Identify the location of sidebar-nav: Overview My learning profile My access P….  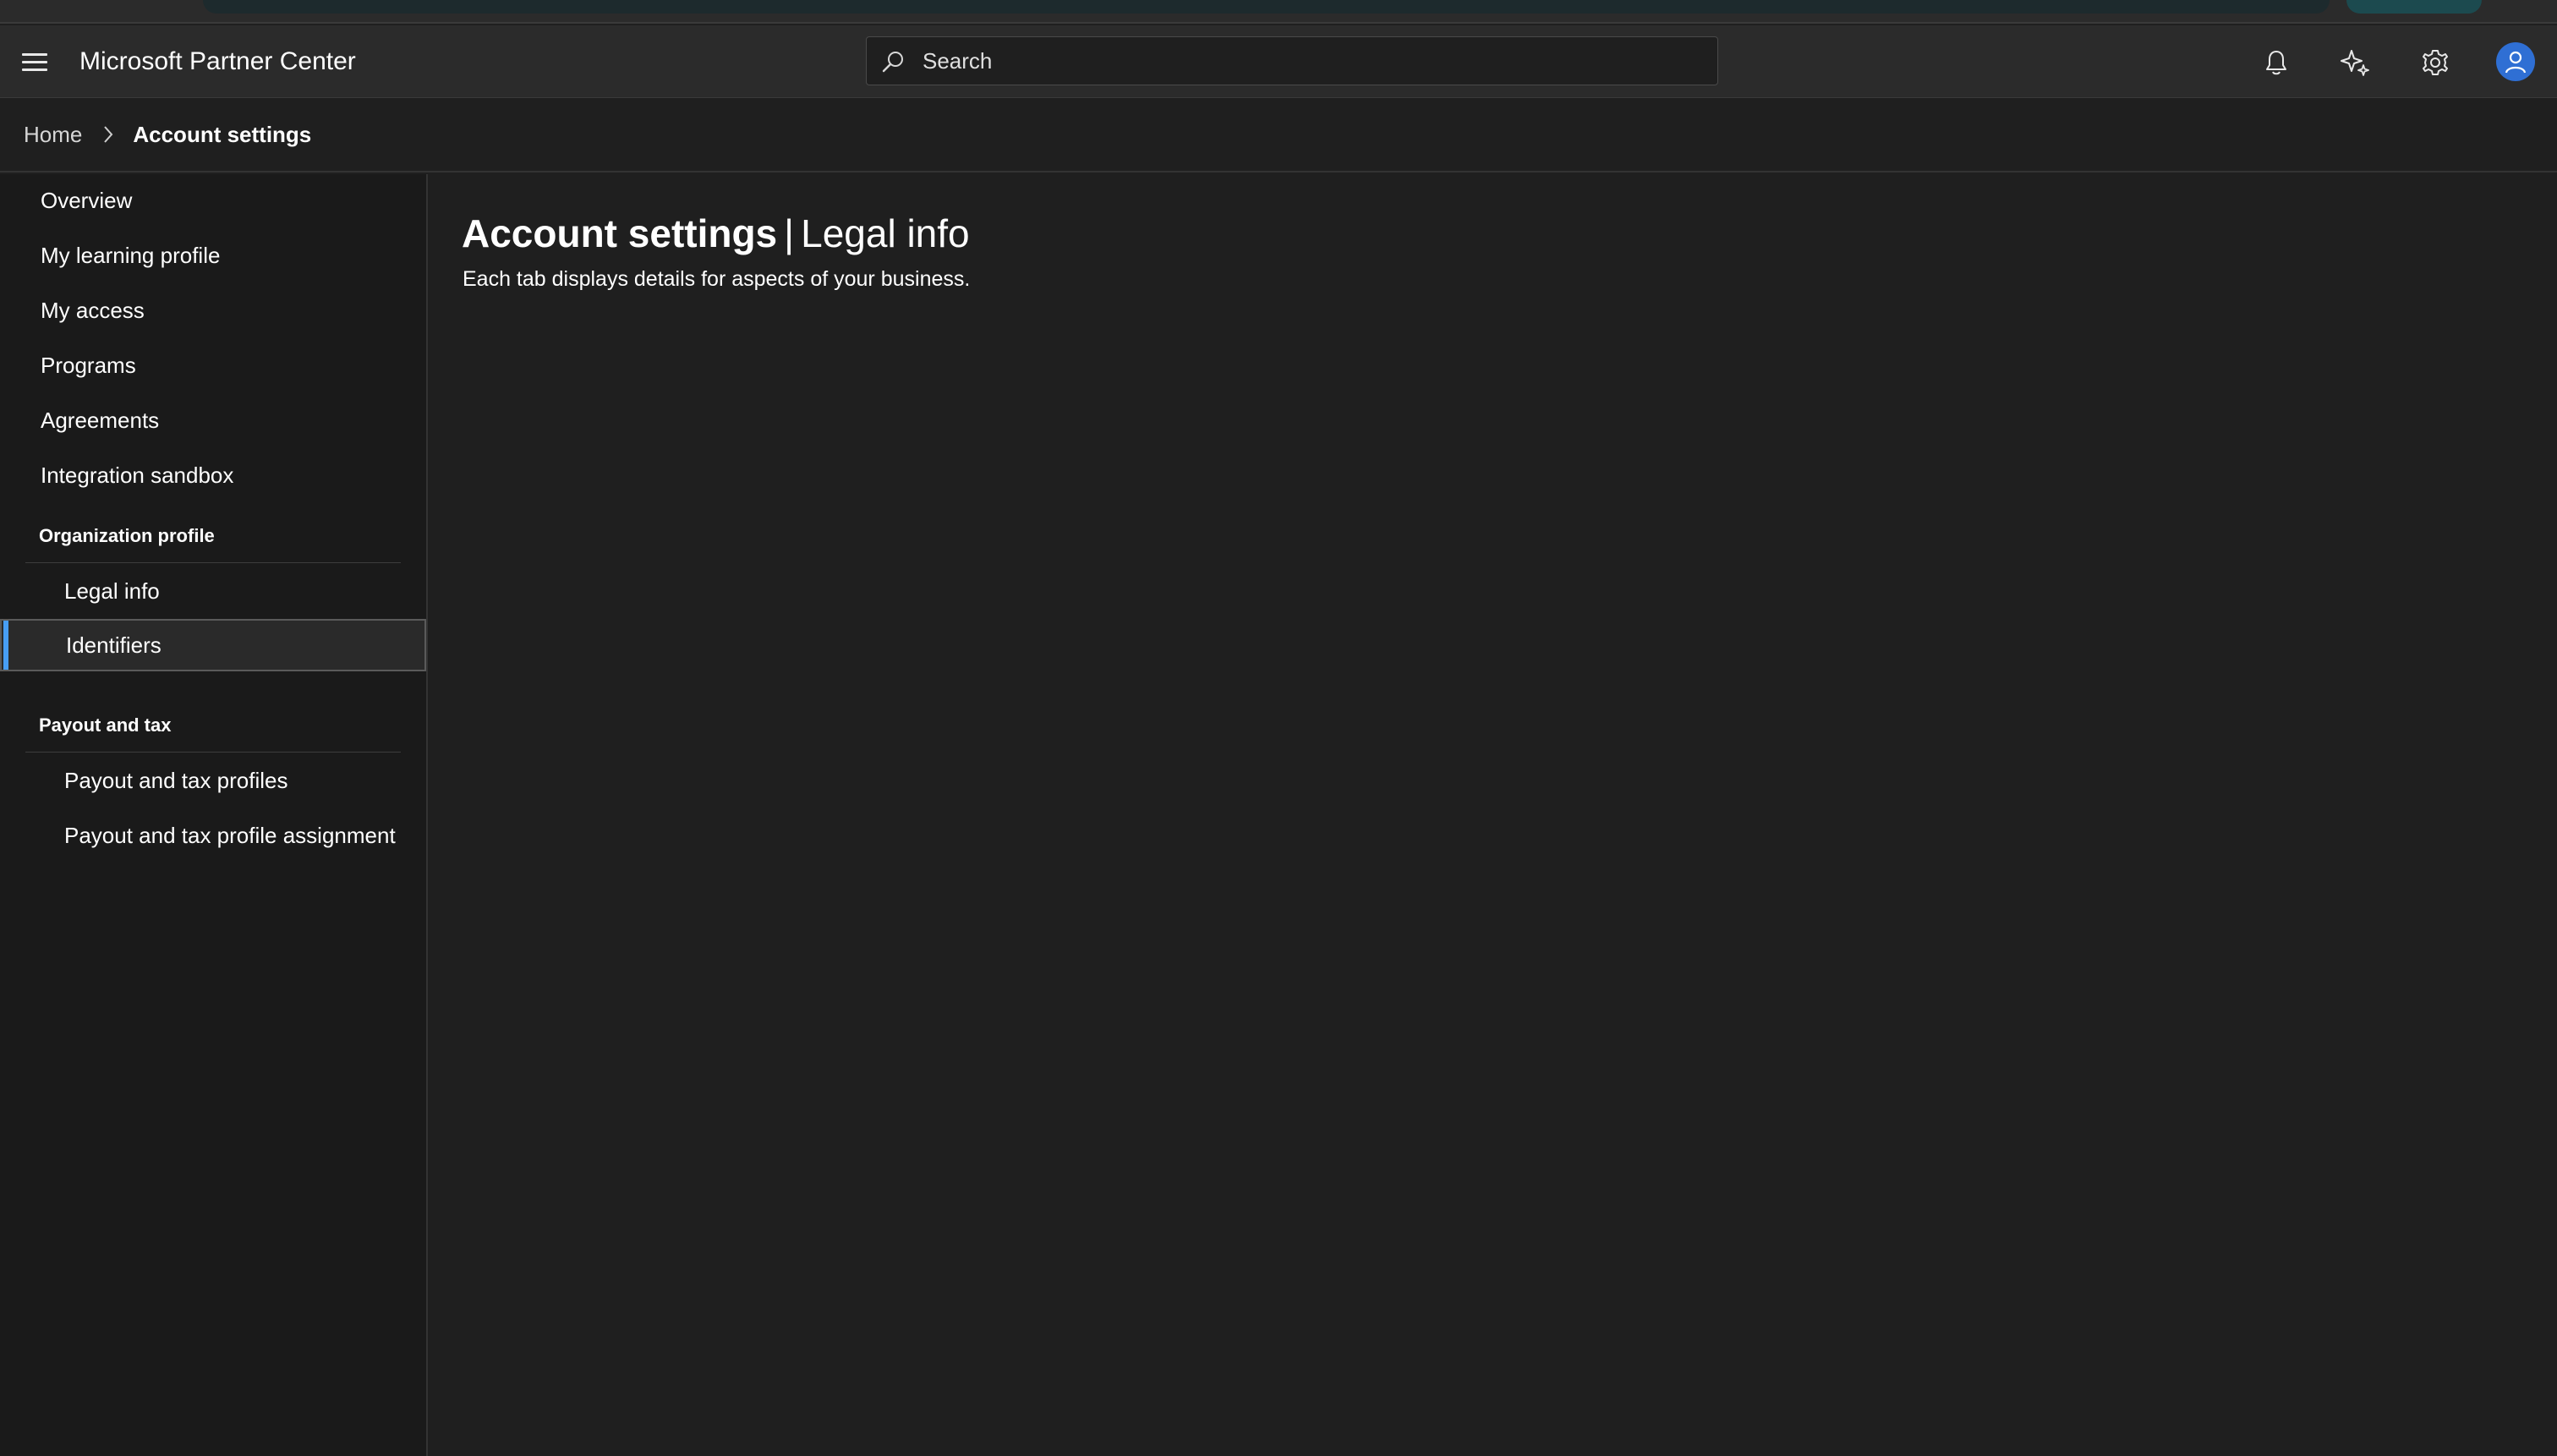
(214, 815).